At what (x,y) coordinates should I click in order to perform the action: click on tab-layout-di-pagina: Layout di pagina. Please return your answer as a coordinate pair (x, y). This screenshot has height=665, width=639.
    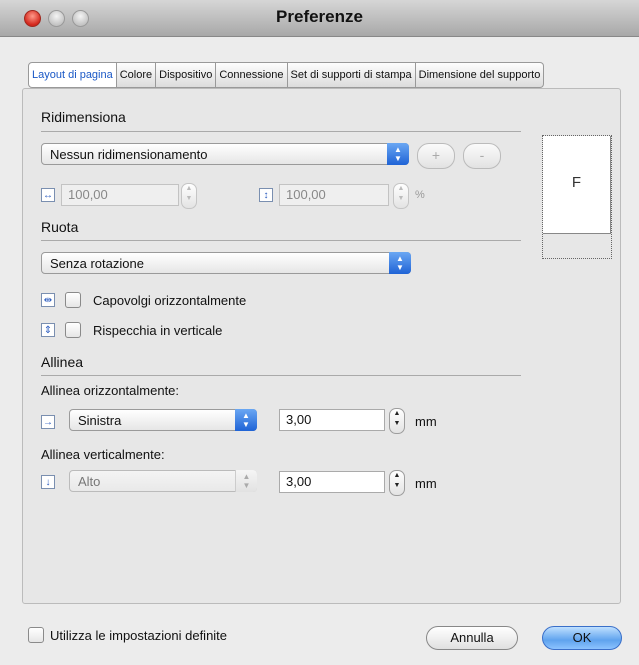
    Looking at the image, I should click on (72, 75).